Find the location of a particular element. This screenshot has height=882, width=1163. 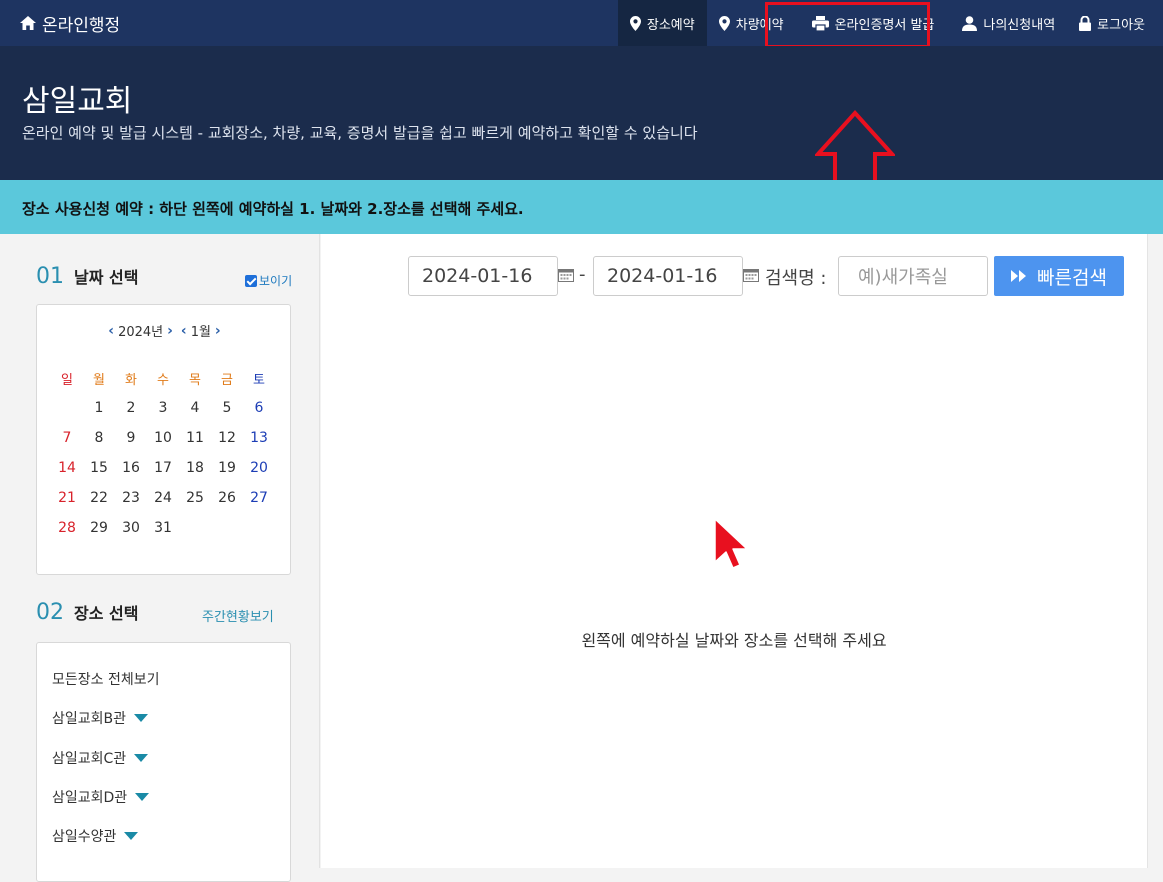

calendar-day: 16 is located at coordinates (131, 468).